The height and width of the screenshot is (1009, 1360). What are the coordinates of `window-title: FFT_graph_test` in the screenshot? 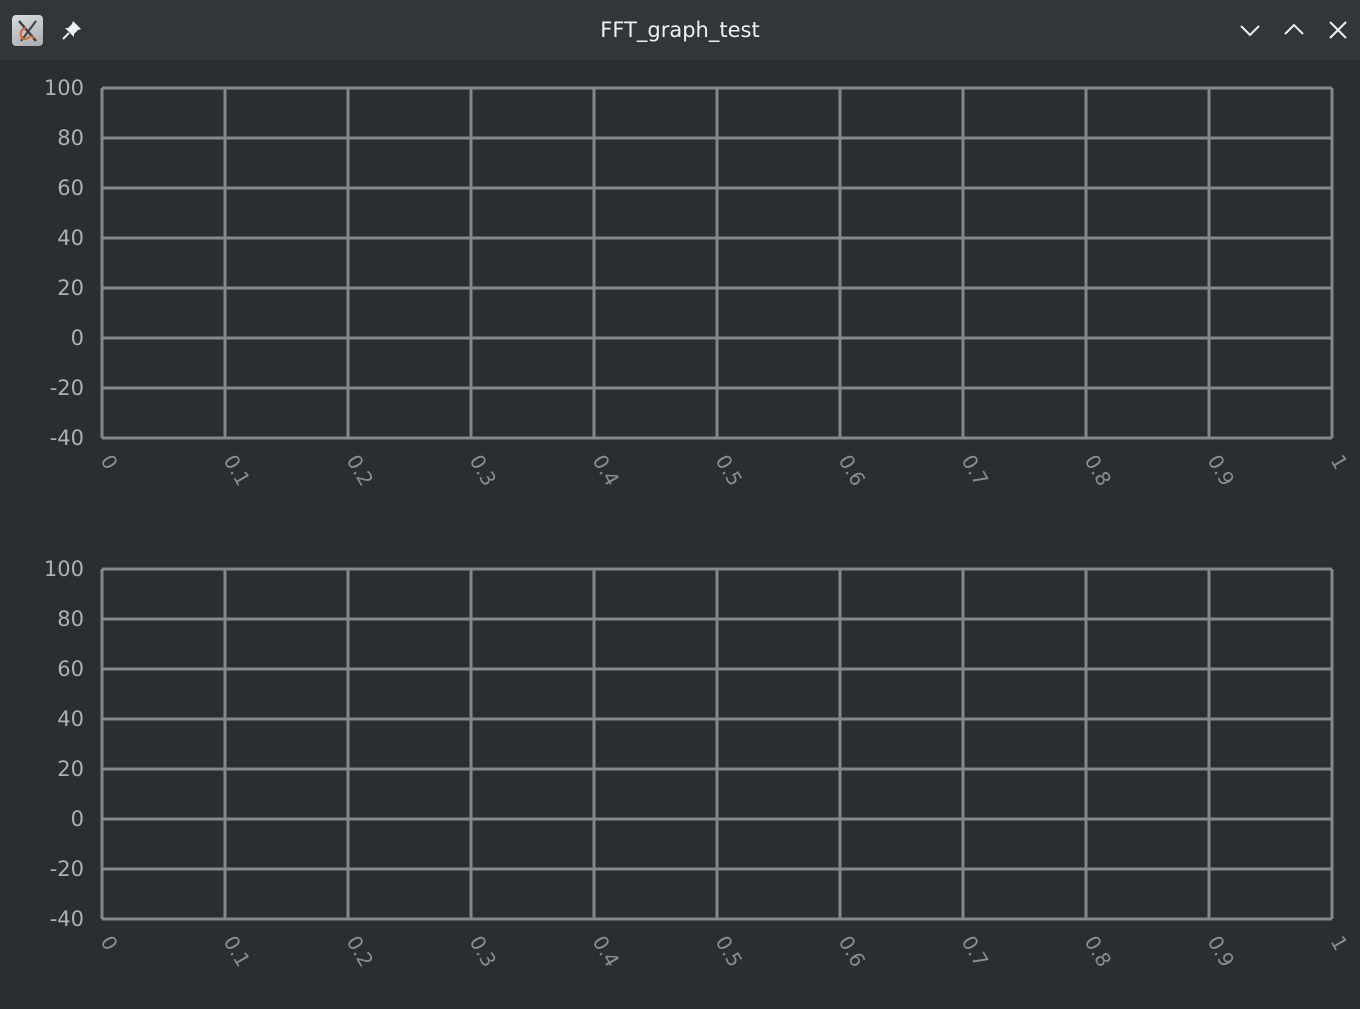 It's located at (680, 30).